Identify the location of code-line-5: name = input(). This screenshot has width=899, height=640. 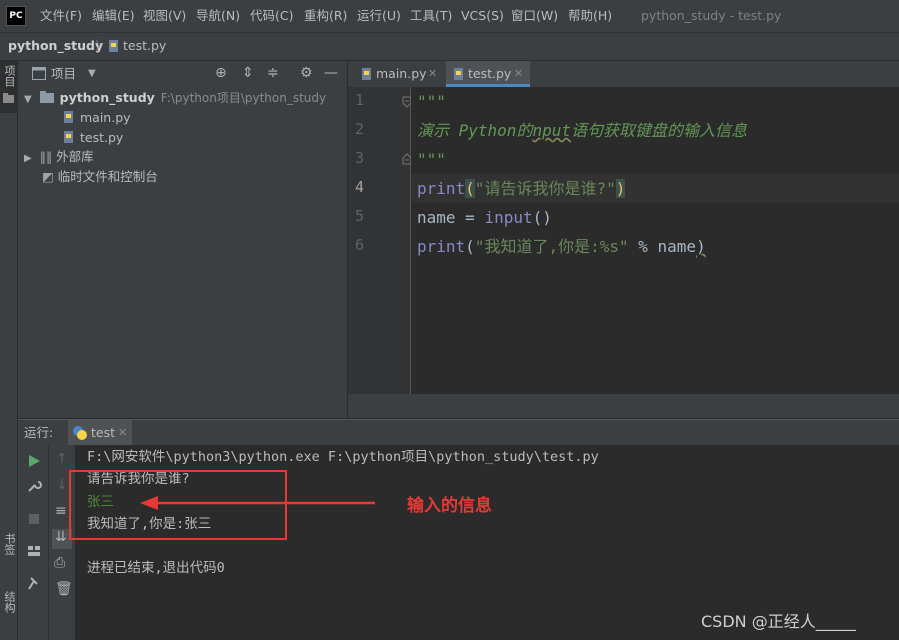
(484, 217).